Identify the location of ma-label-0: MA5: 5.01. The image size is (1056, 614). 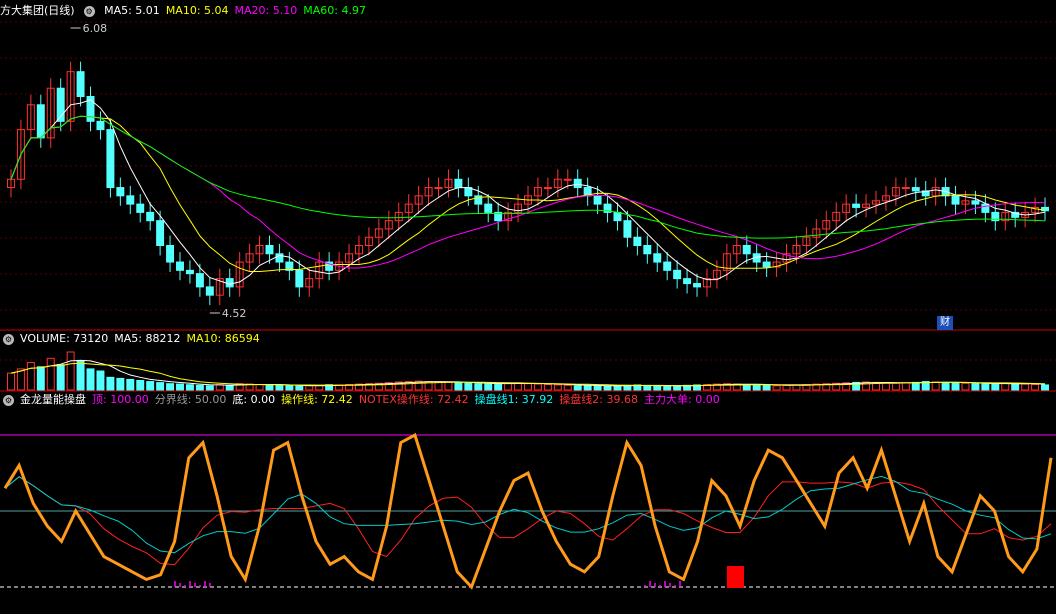
(132, 10).